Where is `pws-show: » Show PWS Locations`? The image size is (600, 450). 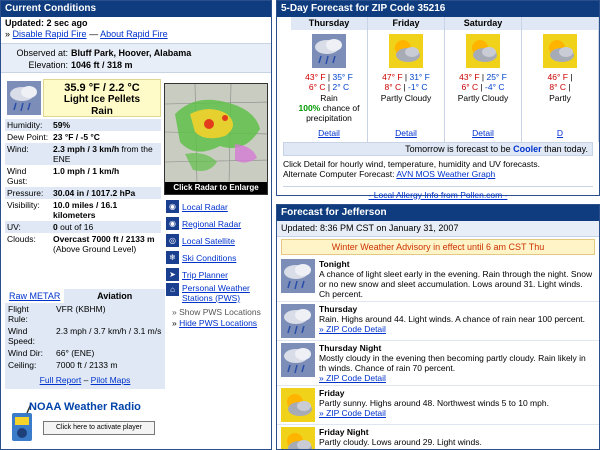 pws-show: » Show PWS Locations is located at coordinates (218, 312).